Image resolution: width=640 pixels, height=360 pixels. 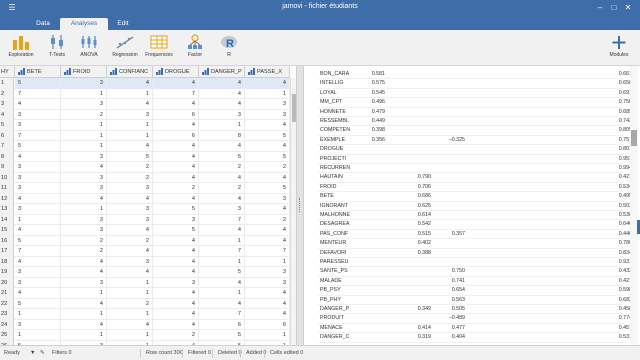 I want to click on row-number: 19, so click(x=7, y=272).